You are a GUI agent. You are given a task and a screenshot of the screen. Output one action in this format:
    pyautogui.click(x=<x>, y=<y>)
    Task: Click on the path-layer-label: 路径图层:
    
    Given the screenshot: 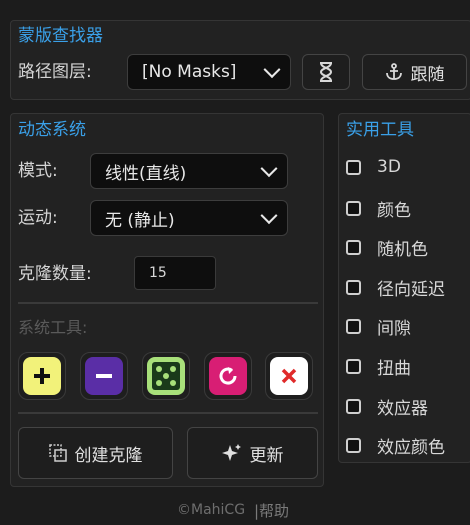 What is the action you would take?
    pyautogui.click(x=55, y=72)
    